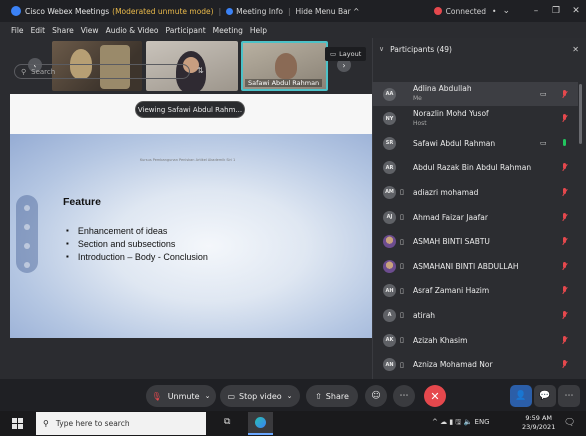 Image resolution: width=586 pixels, height=436 pixels. What do you see at coordinates (132, 30) in the screenshot?
I see `menu-audio-video: Audio & Video` at bounding box center [132, 30].